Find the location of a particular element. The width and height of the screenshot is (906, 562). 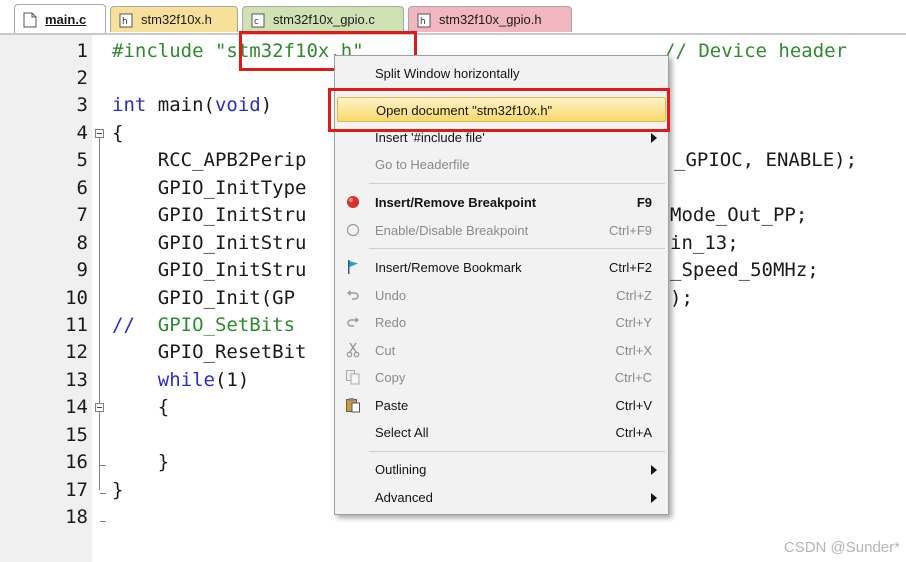

menu-item-undo: Undo Ctrl+Z is located at coordinates (501, 295).